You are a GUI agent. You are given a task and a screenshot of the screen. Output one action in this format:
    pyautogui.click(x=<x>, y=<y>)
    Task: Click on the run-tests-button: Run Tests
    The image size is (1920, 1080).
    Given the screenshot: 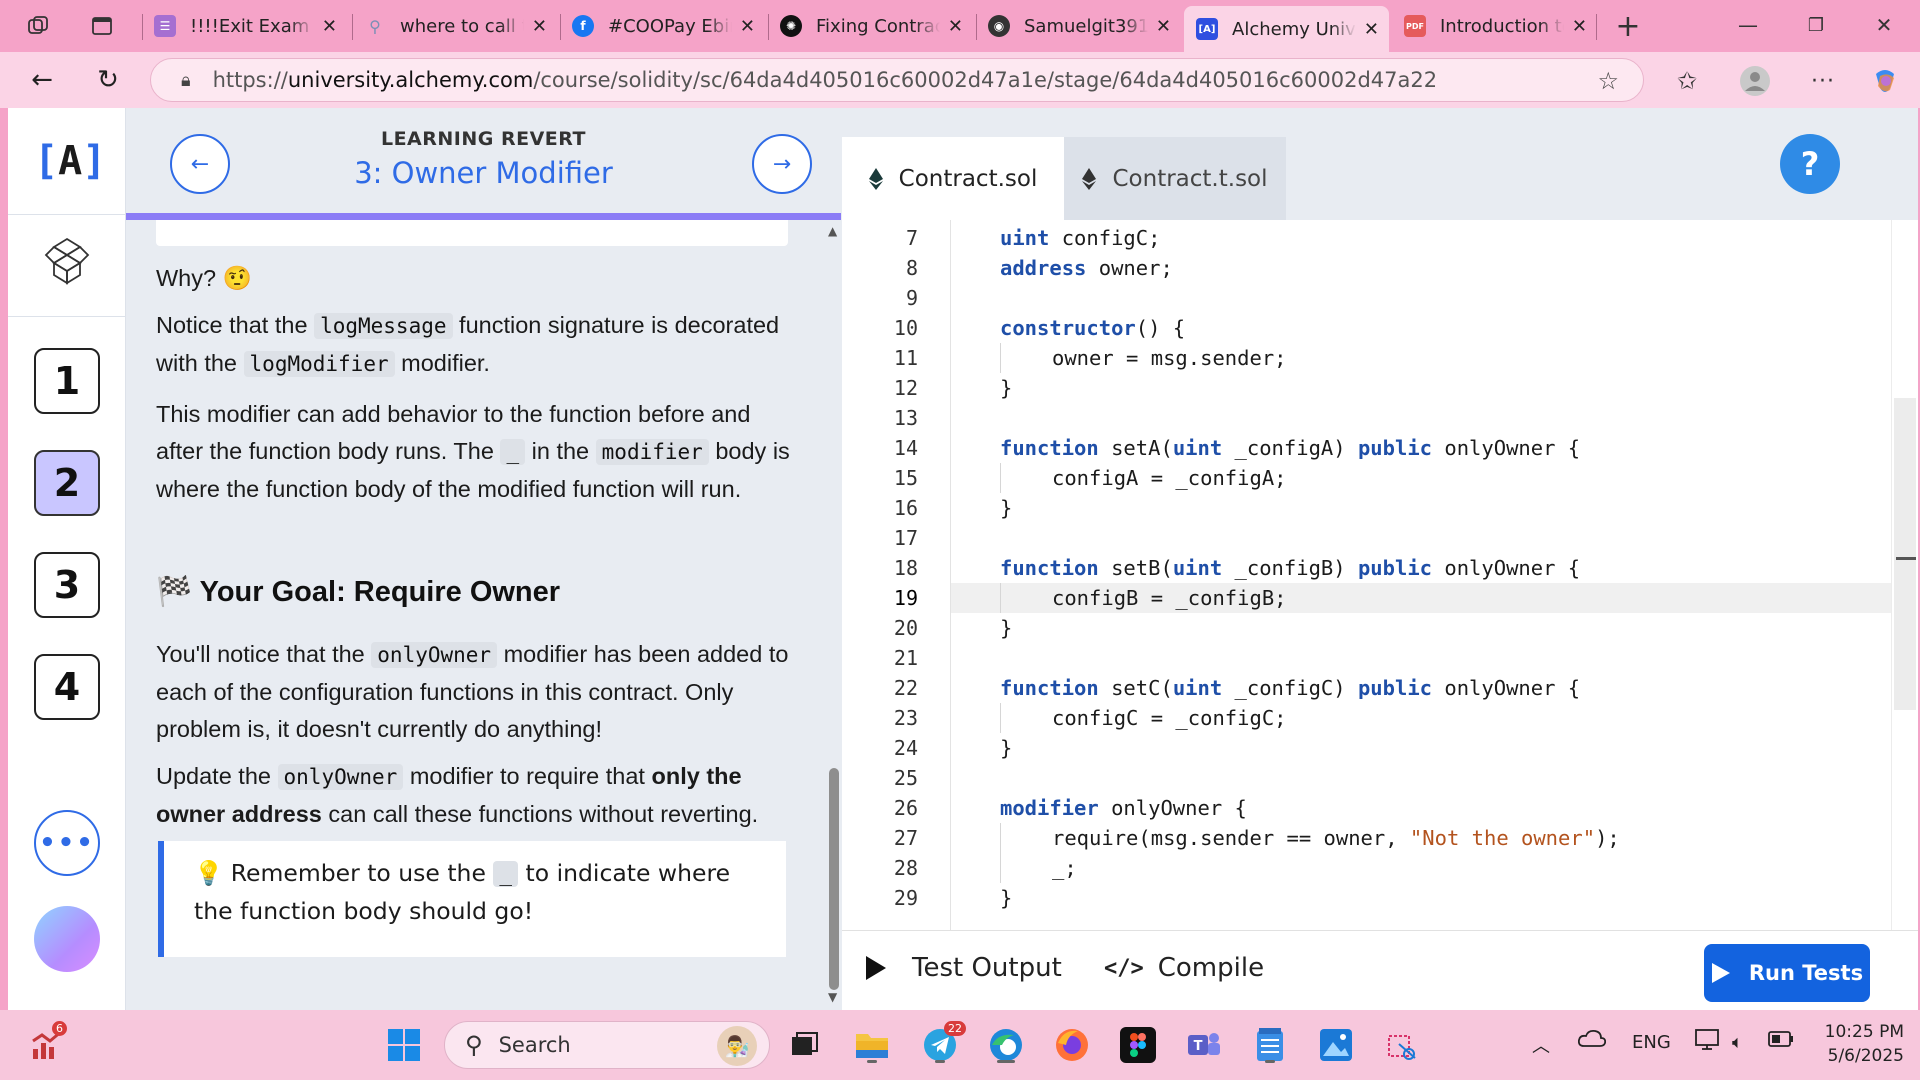 What is the action you would take?
    pyautogui.click(x=1787, y=973)
    